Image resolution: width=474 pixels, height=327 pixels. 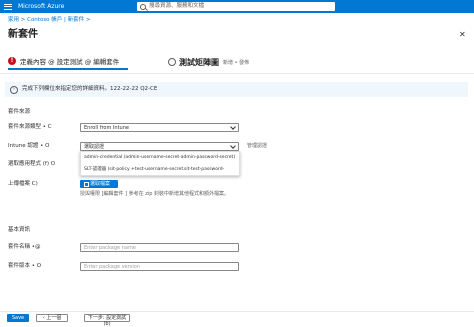 What do you see at coordinates (204, 169) in the screenshot?
I see `dropdown-option: sit-test-password-` at bounding box center [204, 169].